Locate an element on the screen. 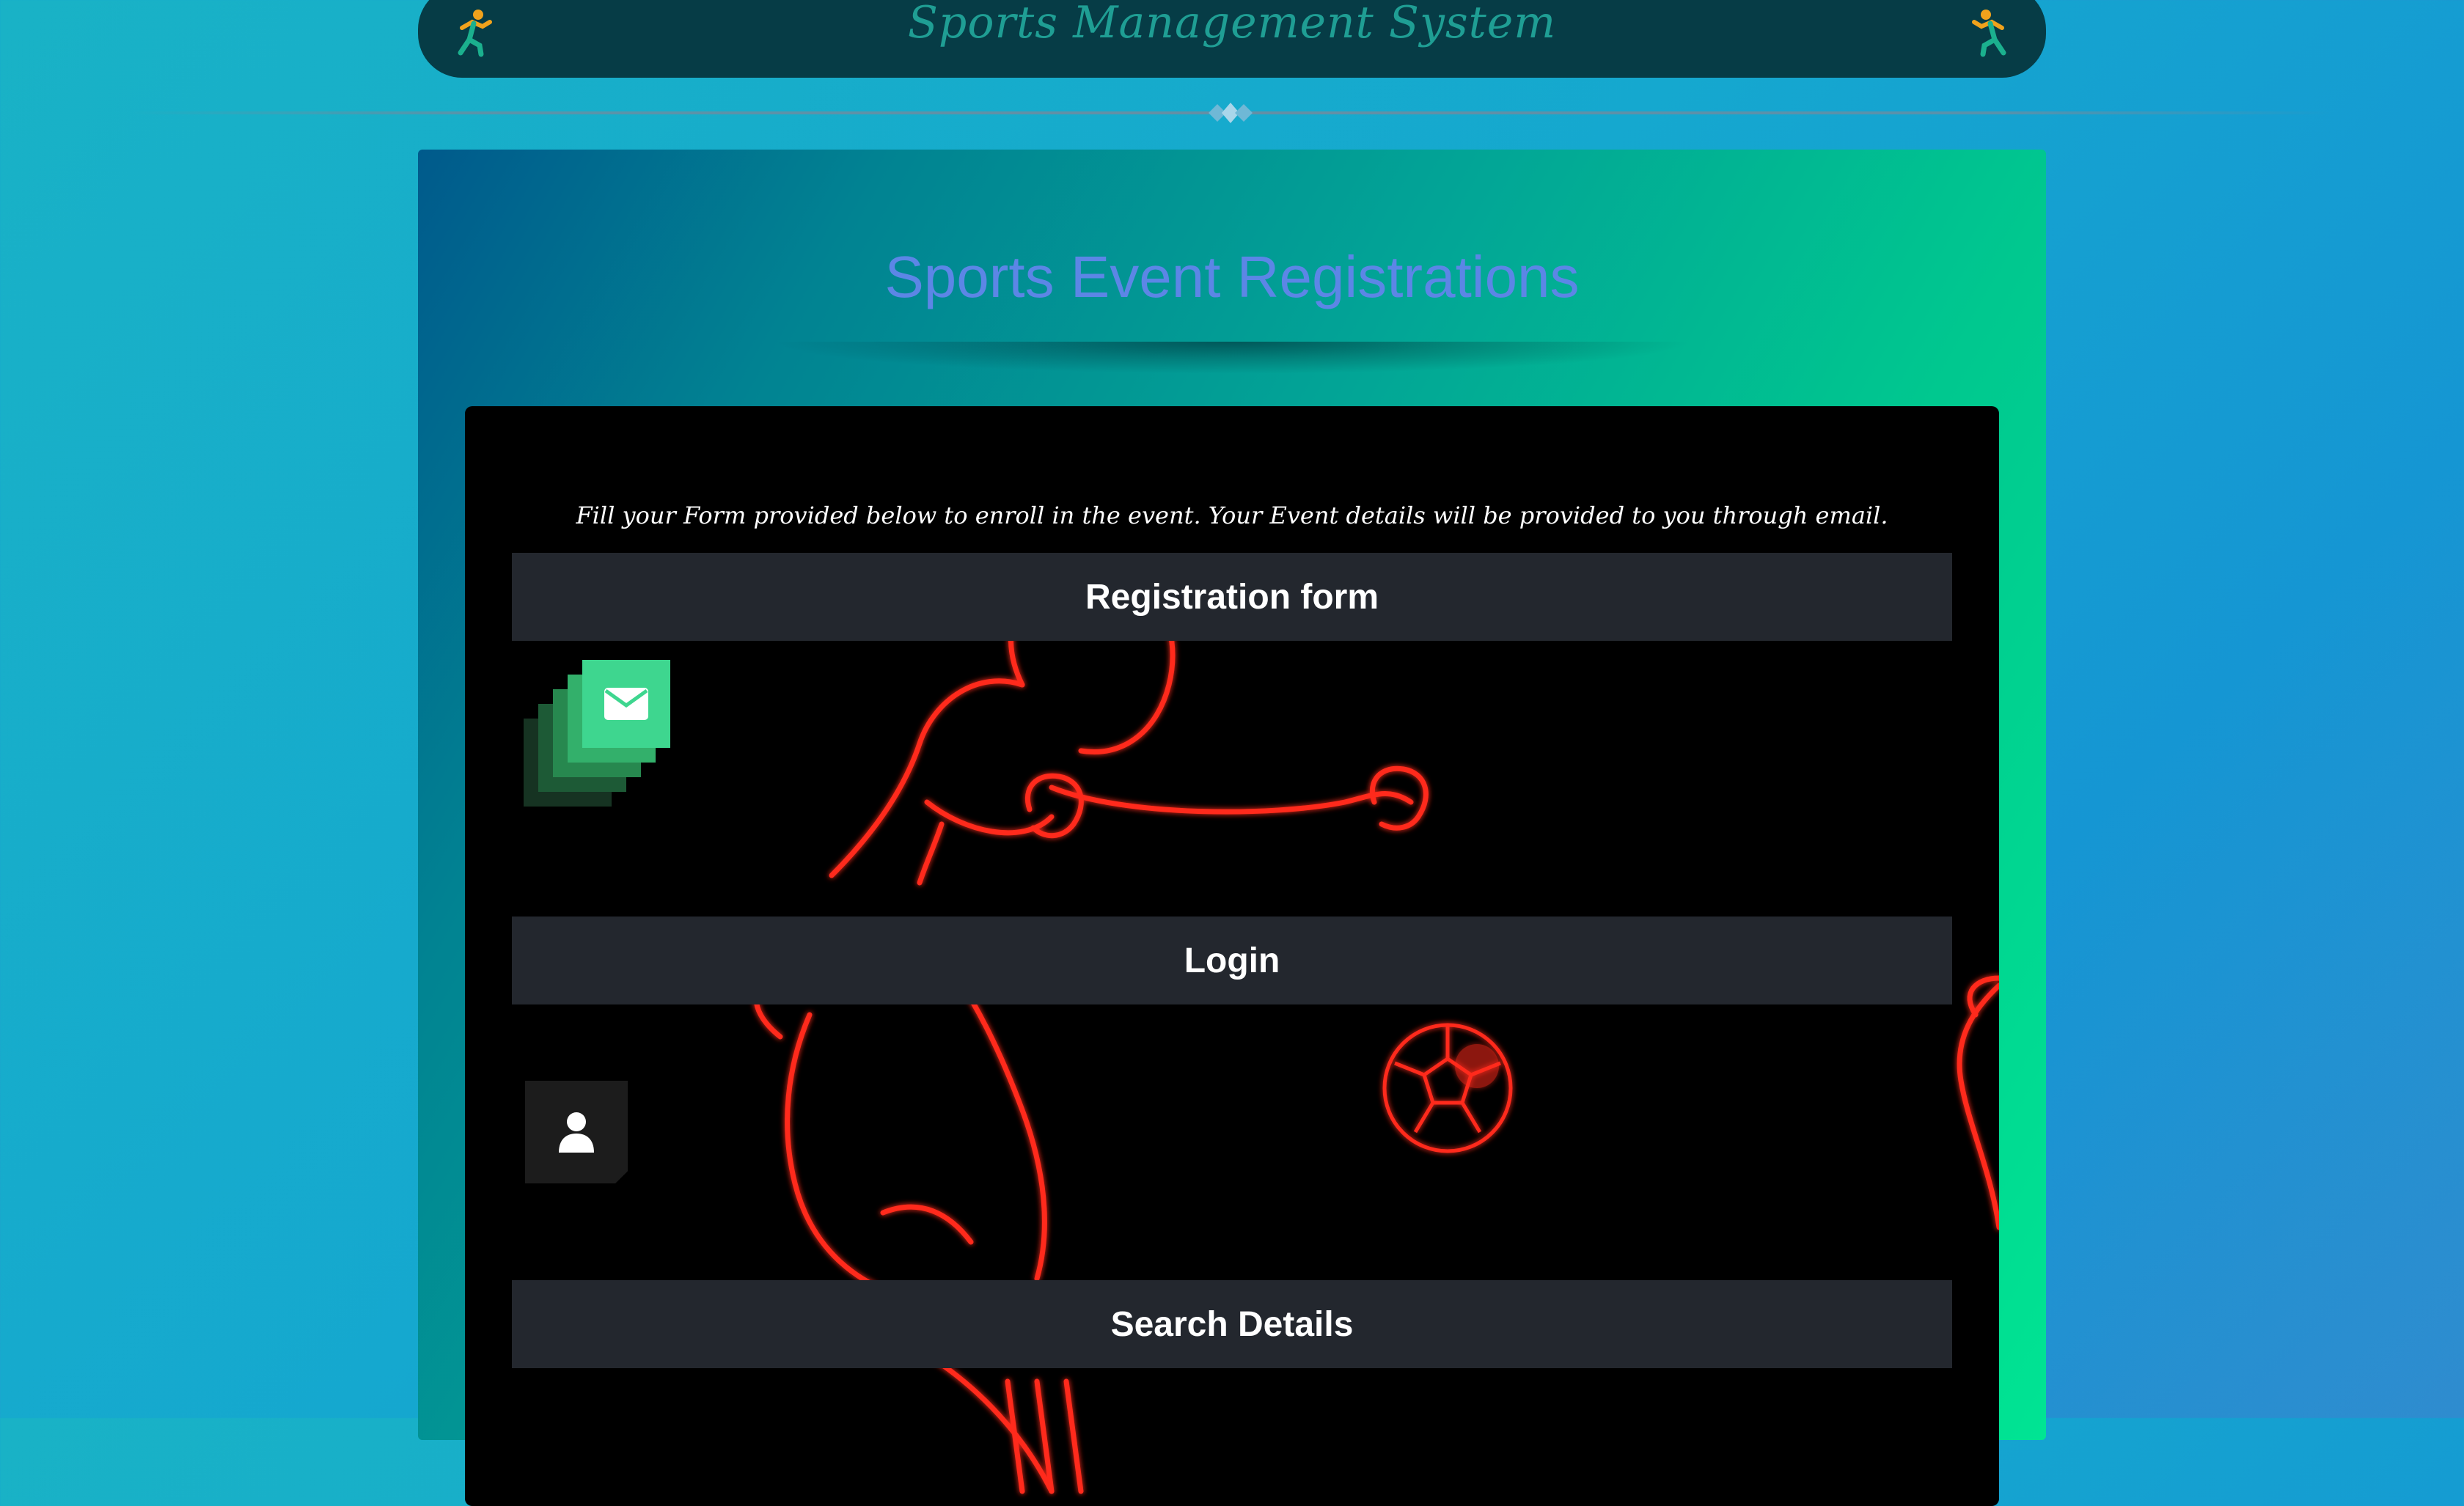 Image resolution: width=2464 pixels, height=1506 pixels. page-title: Sports Event Registrations is located at coordinates (1232, 276).